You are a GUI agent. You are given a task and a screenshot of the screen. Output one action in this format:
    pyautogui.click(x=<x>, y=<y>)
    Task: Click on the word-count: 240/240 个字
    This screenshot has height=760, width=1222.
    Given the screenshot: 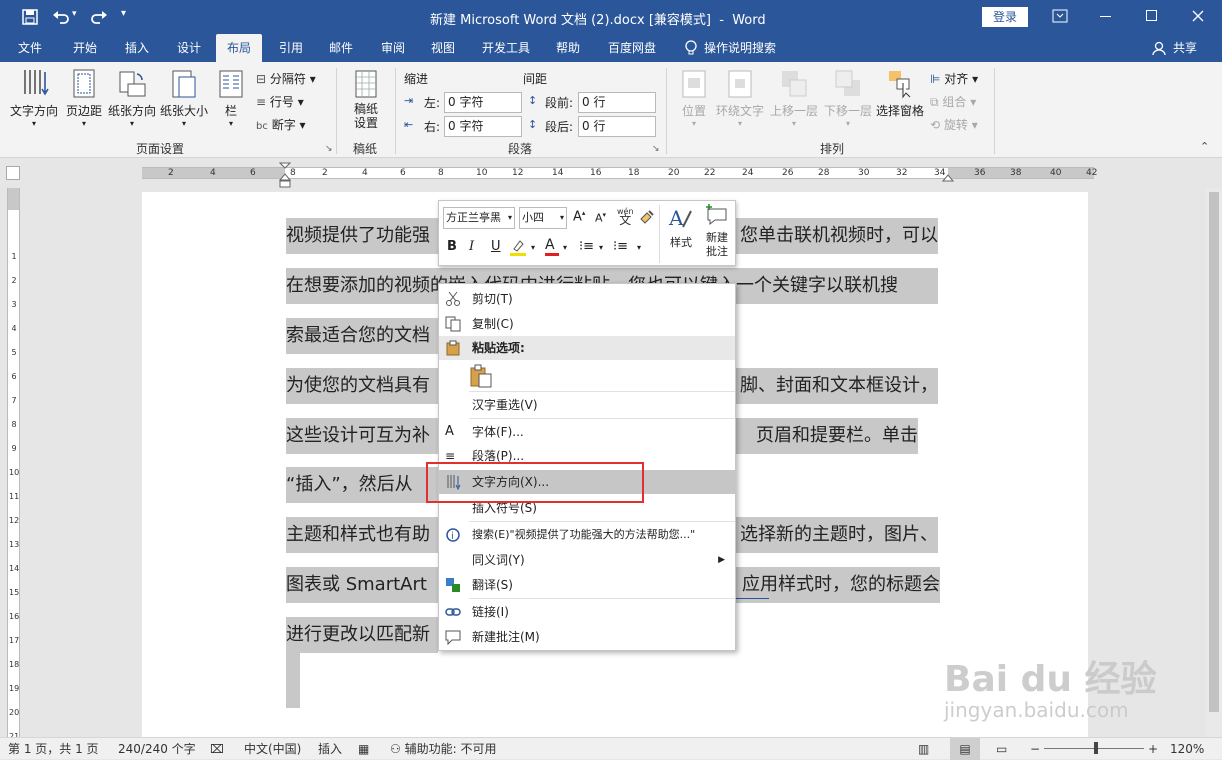 What is the action you would take?
    pyautogui.click(x=157, y=749)
    